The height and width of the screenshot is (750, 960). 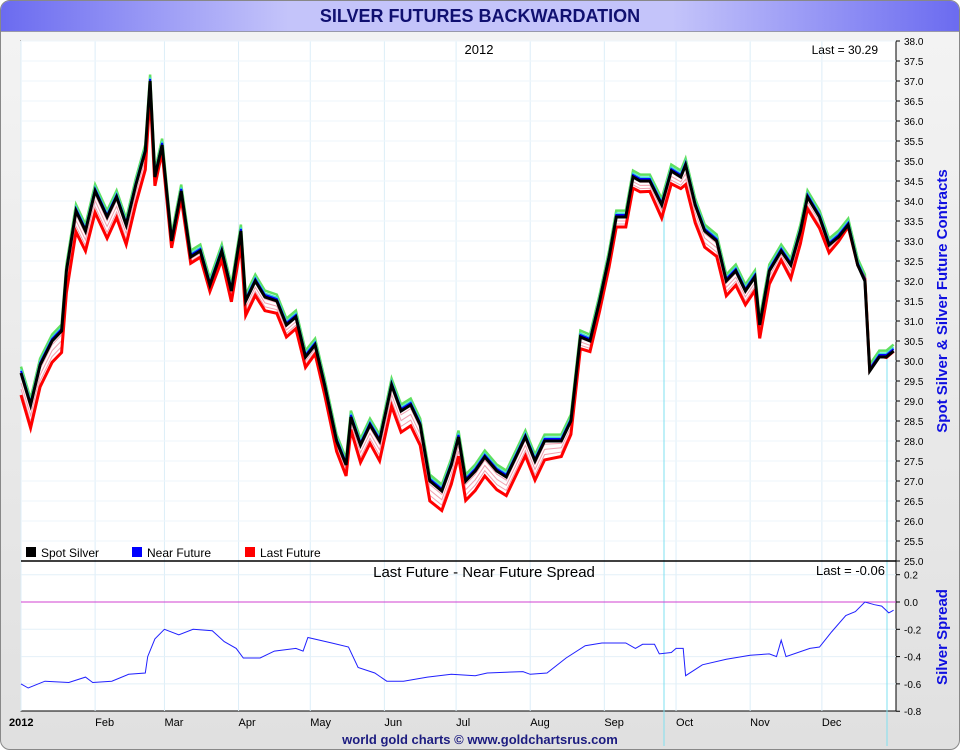 What do you see at coordinates (850, 570) in the screenshot?
I see `spread-last-value: Last = -0.06` at bounding box center [850, 570].